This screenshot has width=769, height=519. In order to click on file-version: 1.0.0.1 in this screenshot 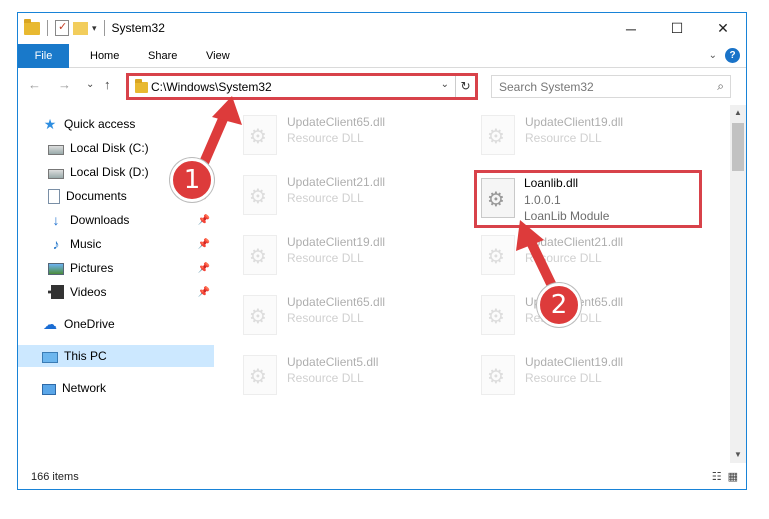, I will do `click(542, 200)`.